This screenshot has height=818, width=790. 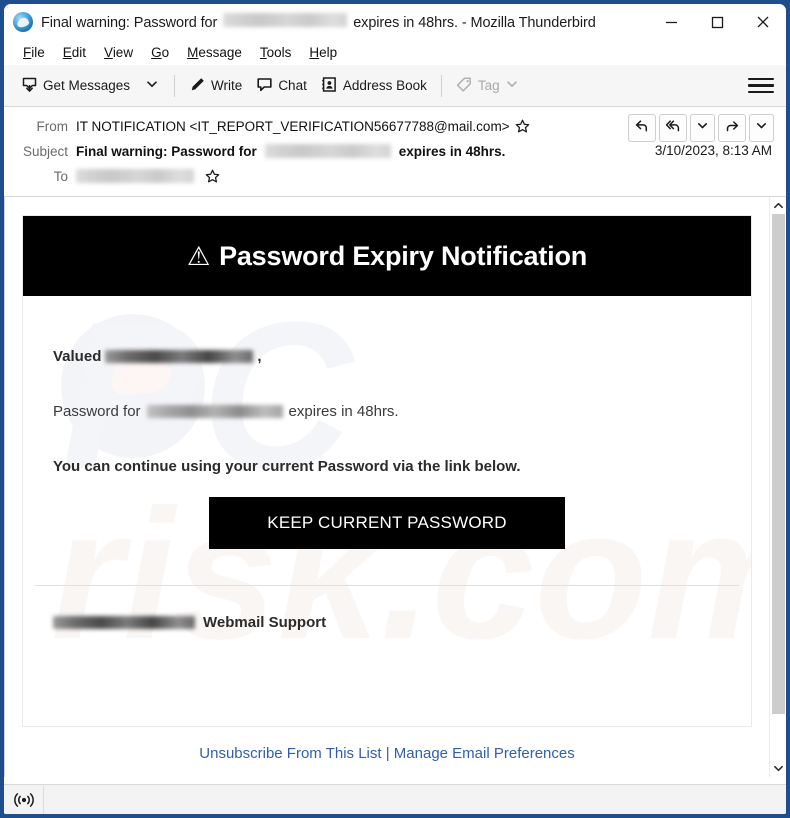 What do you see at coordinates (778, 205) in the screenshot?
I see `scroll-up-button` at bounding box center [778, 205].